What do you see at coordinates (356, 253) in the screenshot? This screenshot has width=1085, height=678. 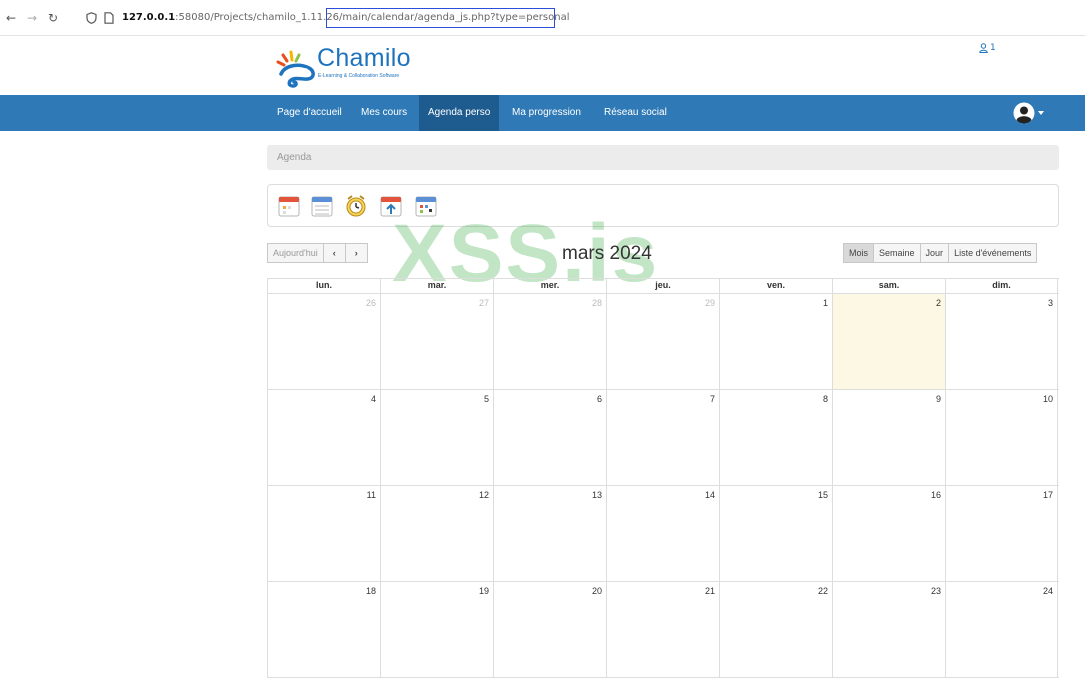 I see `next-month-button: ›` at bounding box center [356, 253].